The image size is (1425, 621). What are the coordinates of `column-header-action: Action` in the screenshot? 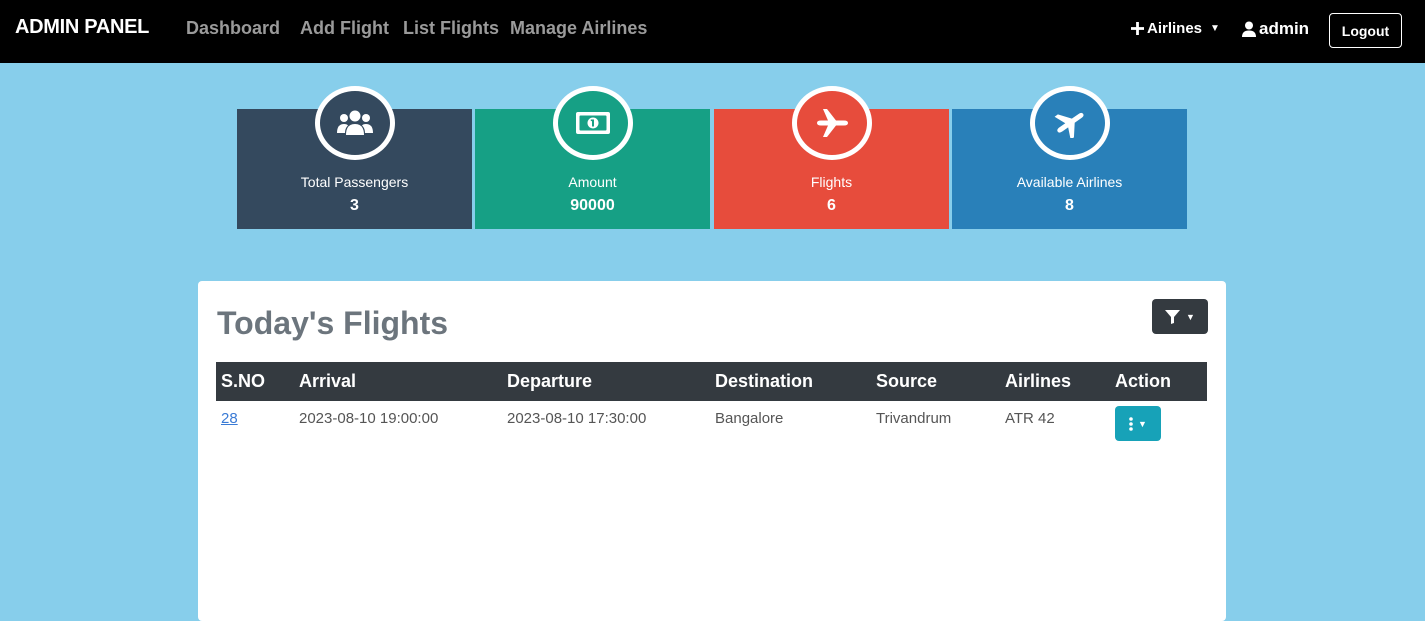 It's located at (1143, 381).